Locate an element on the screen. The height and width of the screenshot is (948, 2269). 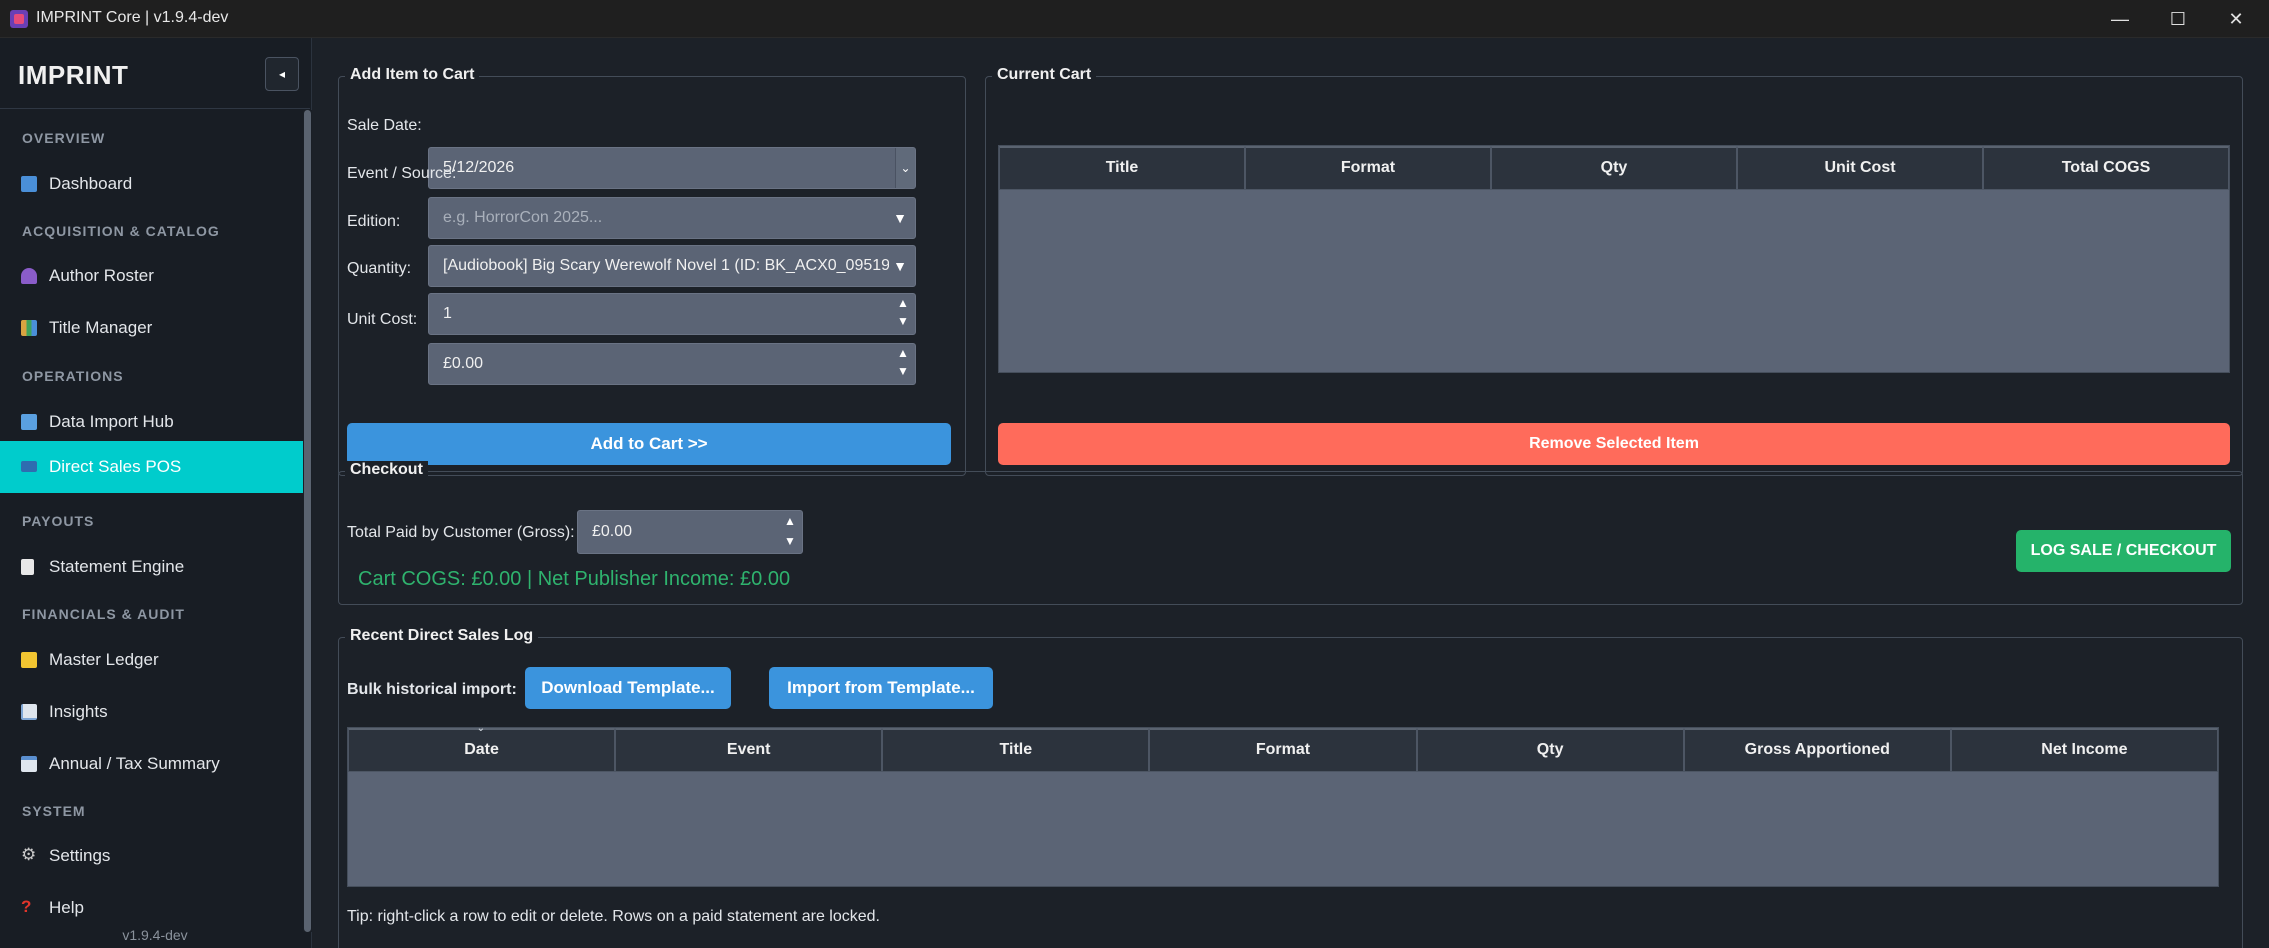
unit-cost-stepper: £0.00 ▲ ▼ is located at coordinates (672, 364).